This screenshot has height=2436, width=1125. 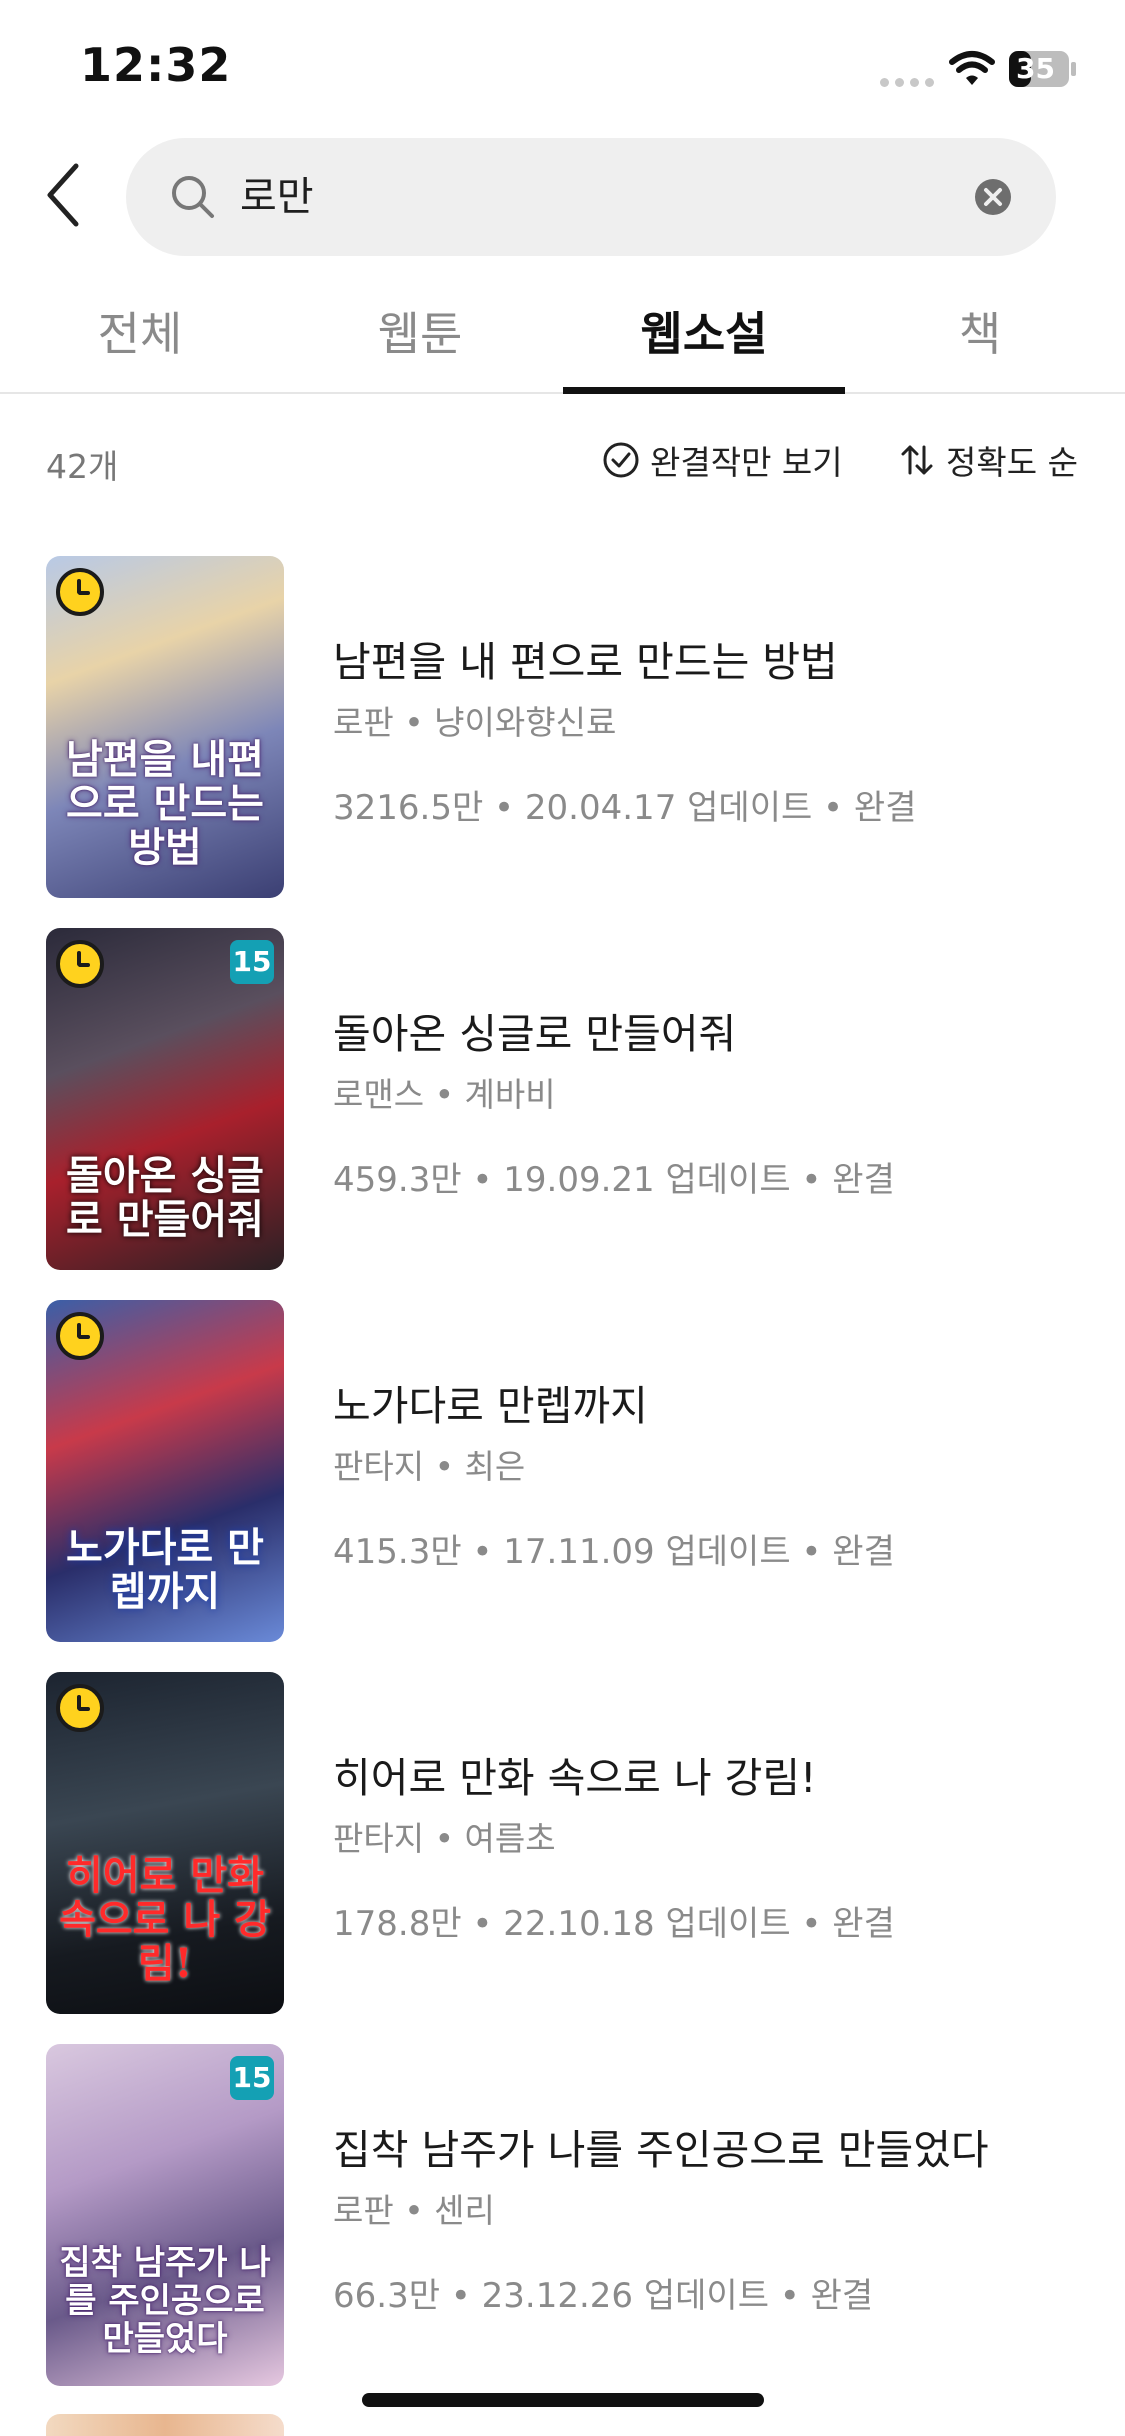 What do you see at coordinates (429, 1466) in the screenshot?
I see `item-meta: 판타지 • 최은` at bounding box center [429, 1466].